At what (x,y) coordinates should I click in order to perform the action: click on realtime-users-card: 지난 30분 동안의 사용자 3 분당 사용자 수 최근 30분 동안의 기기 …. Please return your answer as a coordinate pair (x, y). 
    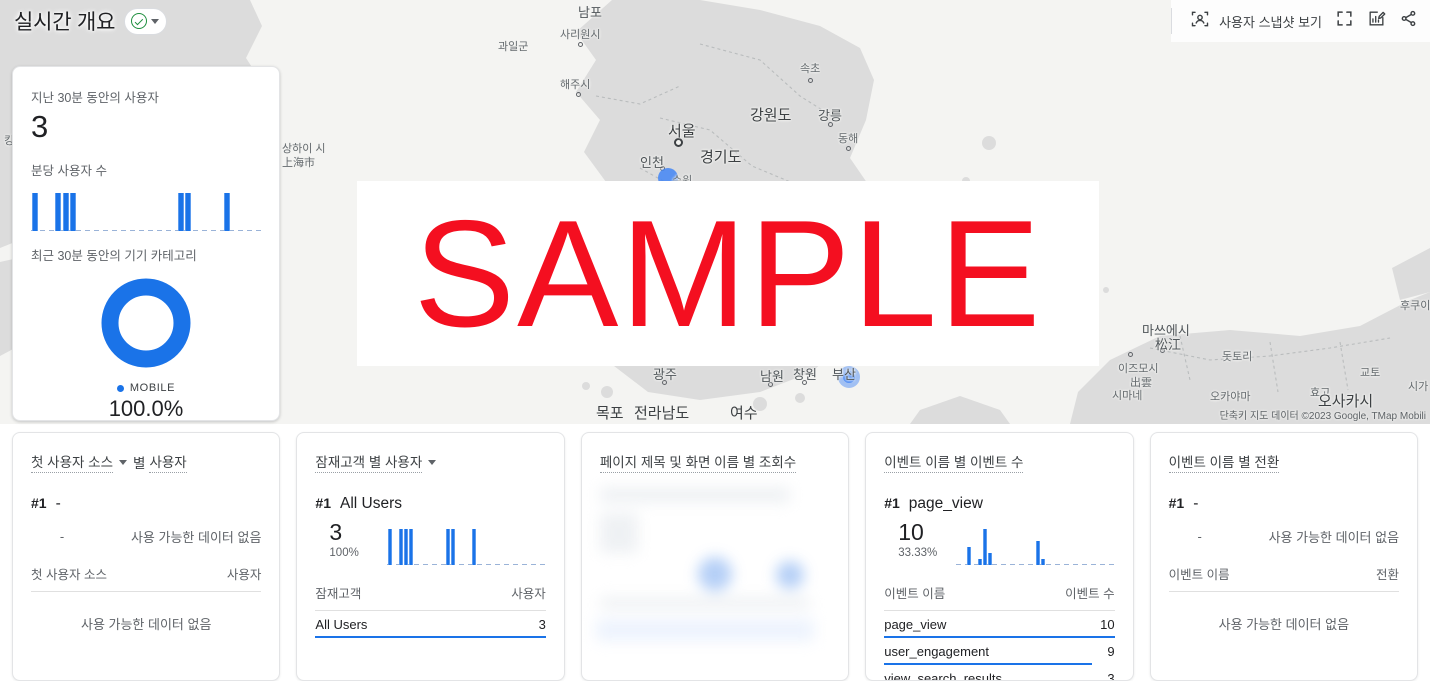
    Looking at the image, I should click on (146, 243).